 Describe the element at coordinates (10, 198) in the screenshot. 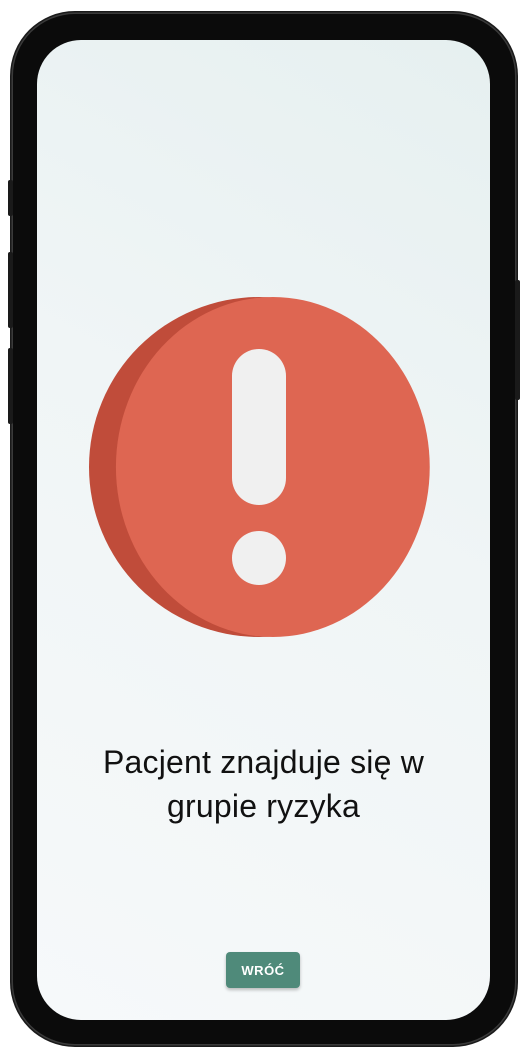

I see `mute-switch` at that location.